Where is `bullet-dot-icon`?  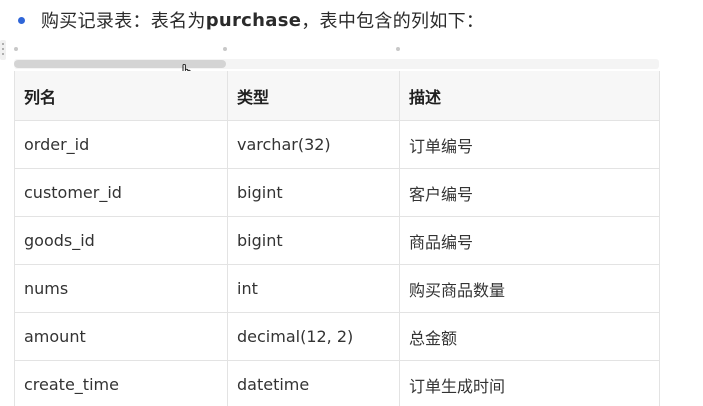
bullet-dot-icon is located at coordinates (21, 20).